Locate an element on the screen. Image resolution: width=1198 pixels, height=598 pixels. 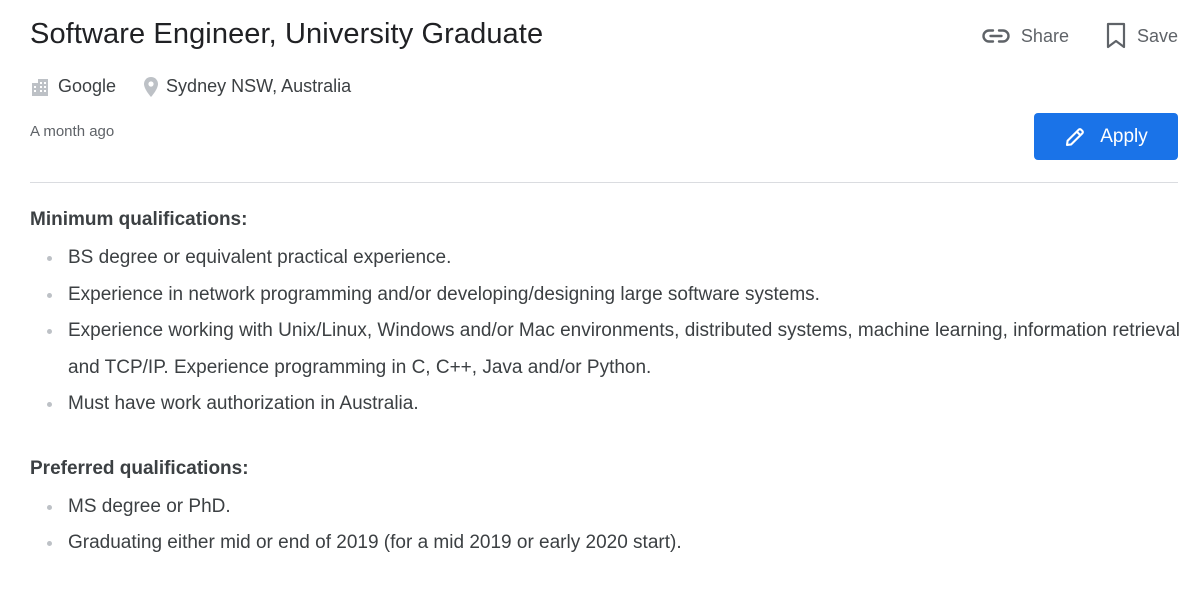
share-button: Share is located at coordinates (1025, 36).